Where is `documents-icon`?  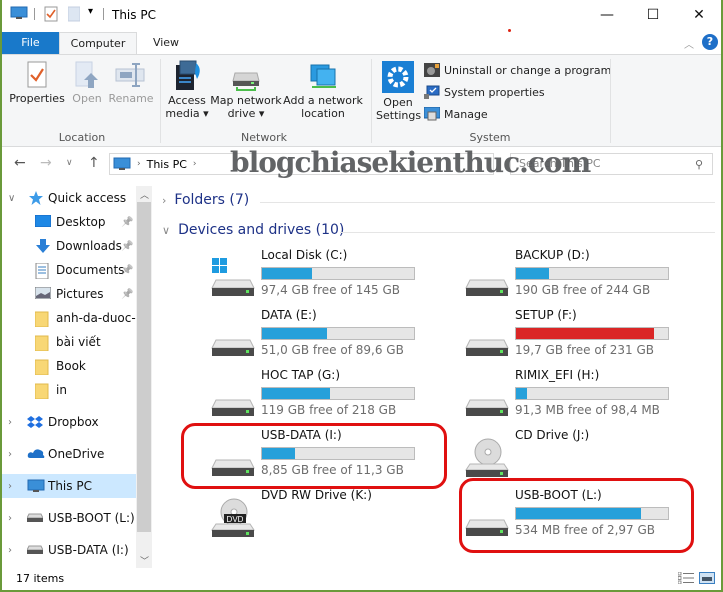 documents-icon is located at coordinates (43, 271).